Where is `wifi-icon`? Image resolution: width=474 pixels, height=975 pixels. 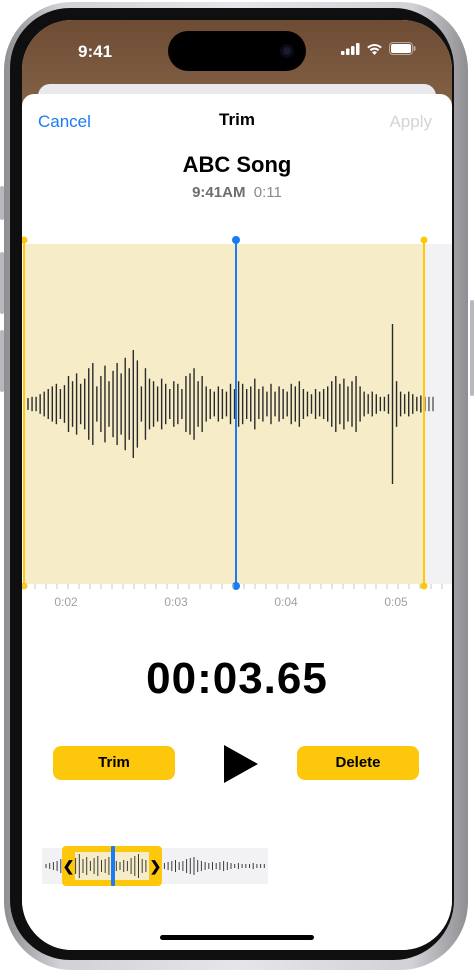
wifi-icon is located at coordinates (374, 49).